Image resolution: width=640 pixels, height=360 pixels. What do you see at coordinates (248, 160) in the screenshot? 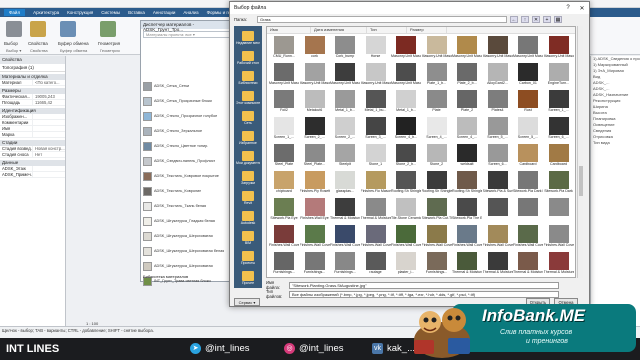
I see `places-item: Мои документы` at bounding box center [248, 160].